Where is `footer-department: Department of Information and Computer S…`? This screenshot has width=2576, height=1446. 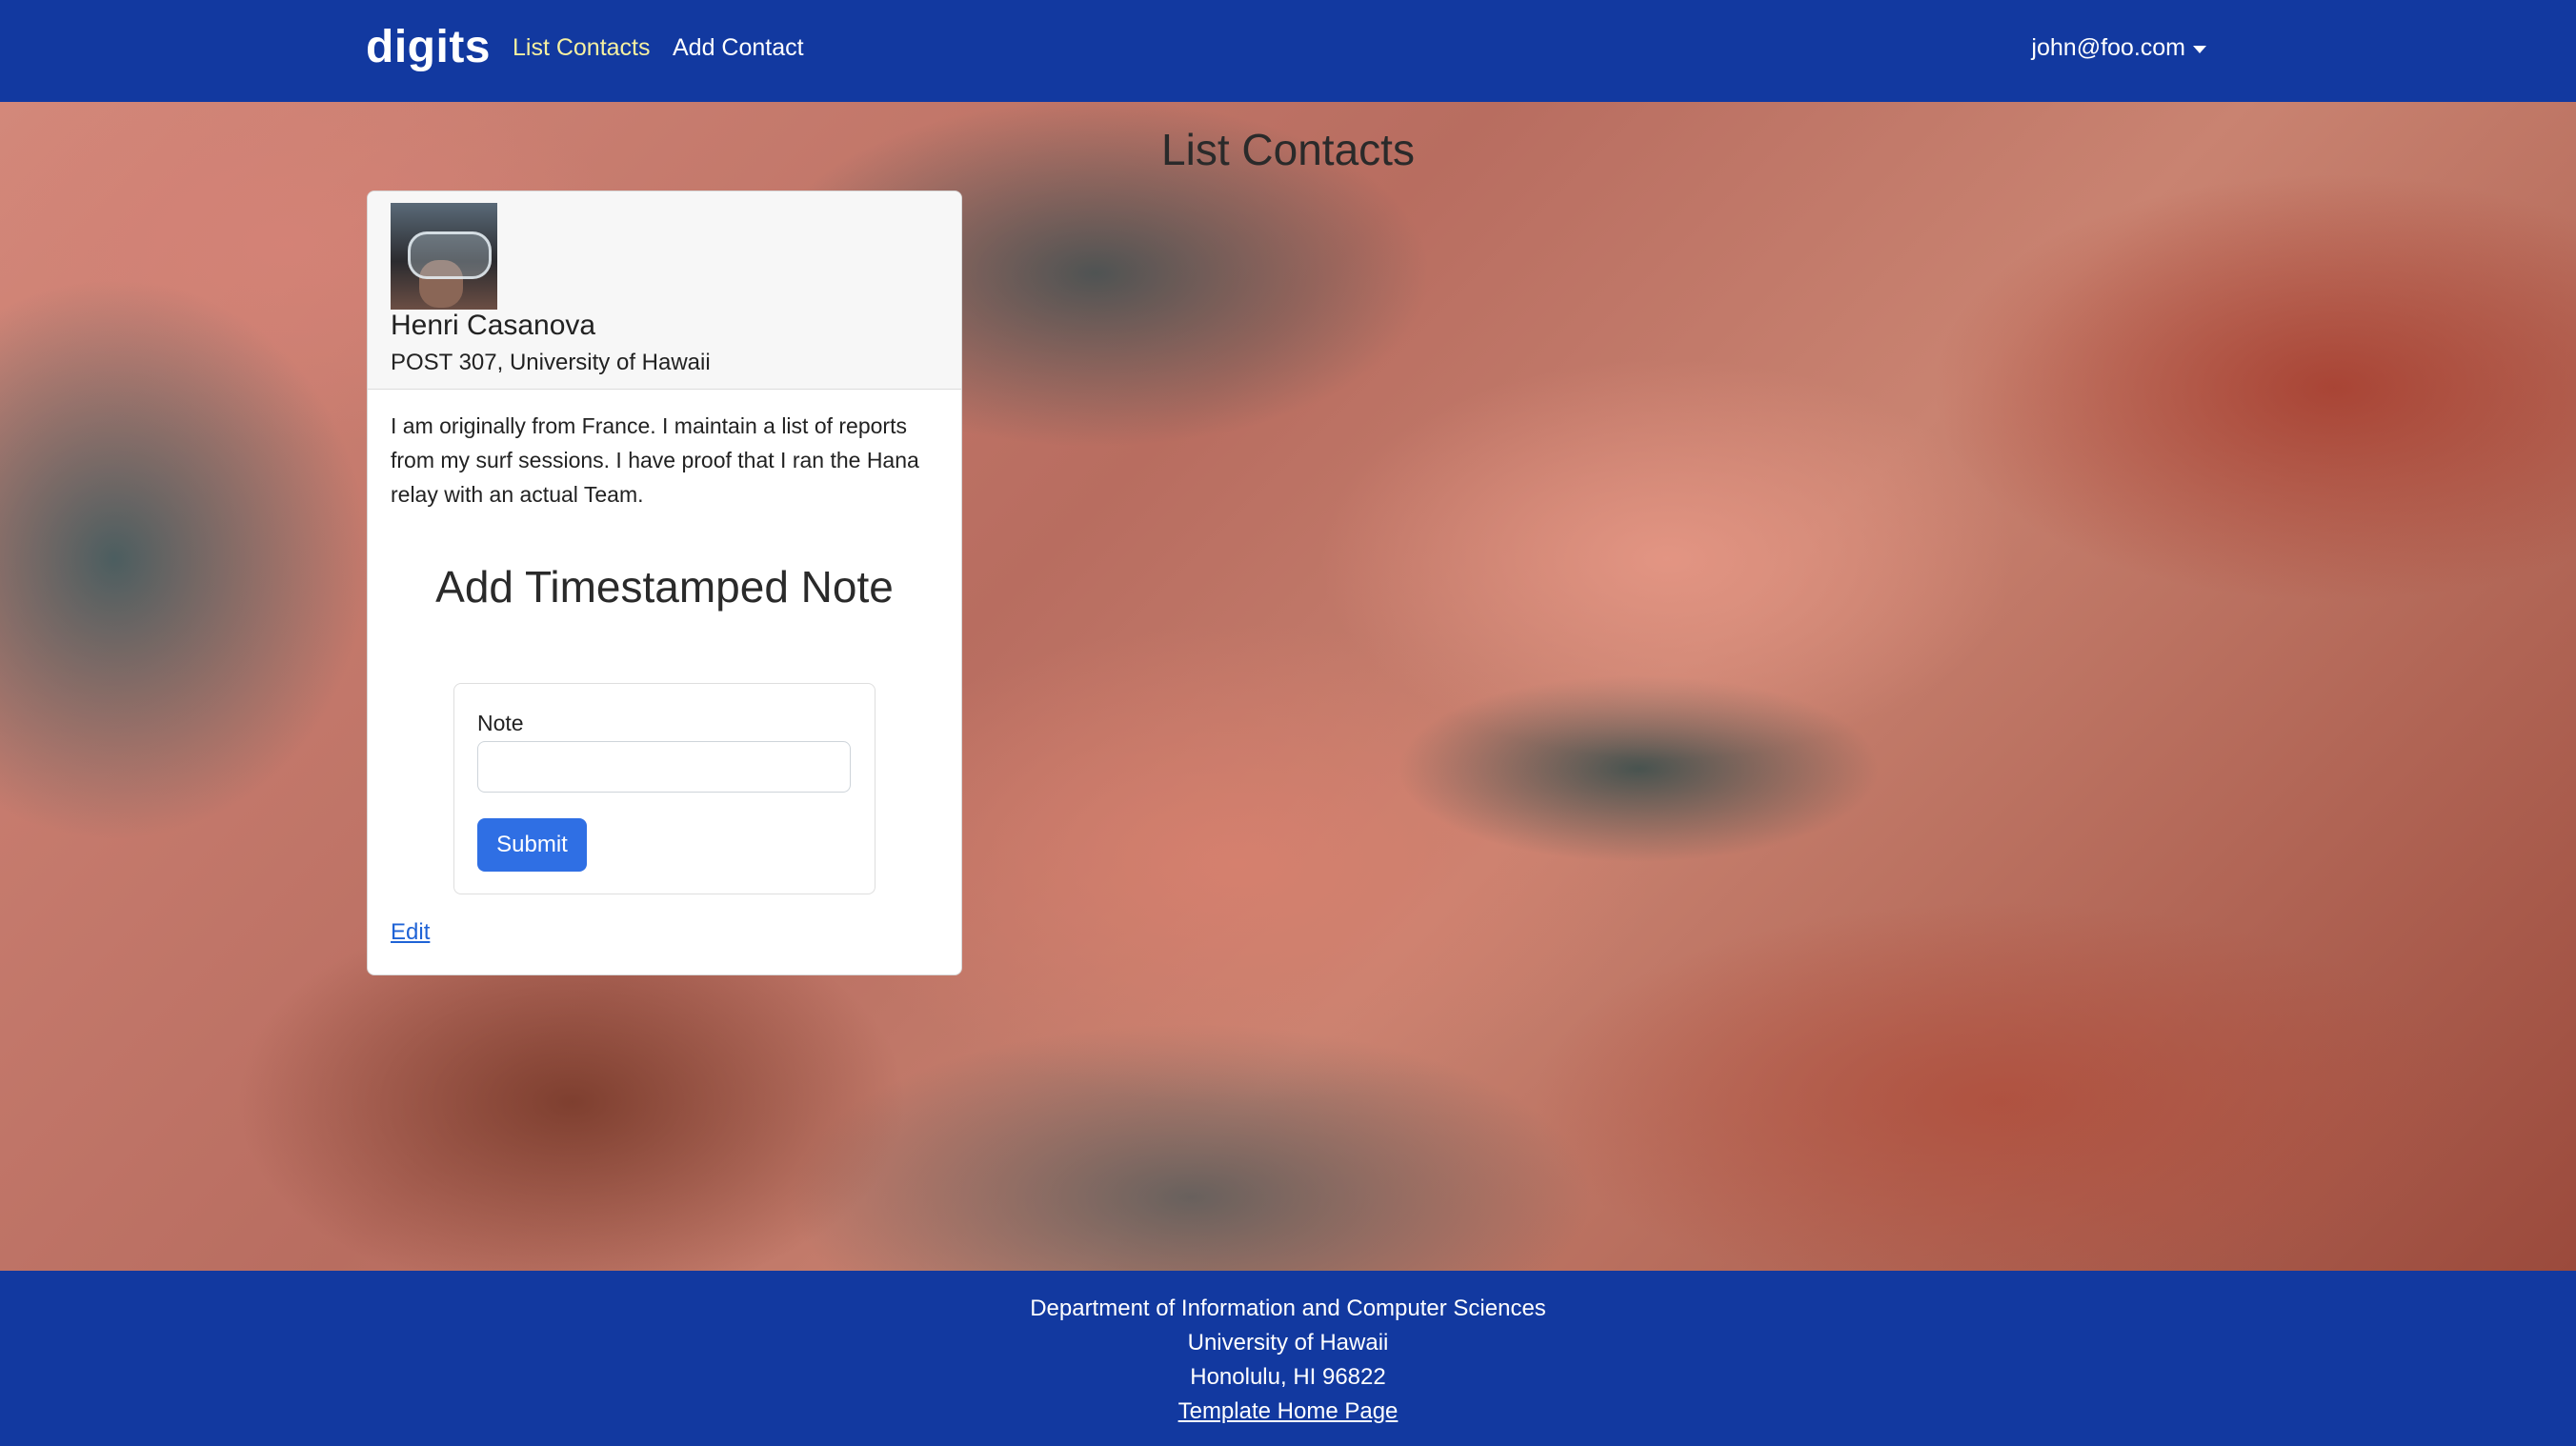
footer-department: Department of Information and Computer S… is located at coordinates (1288, 1308).